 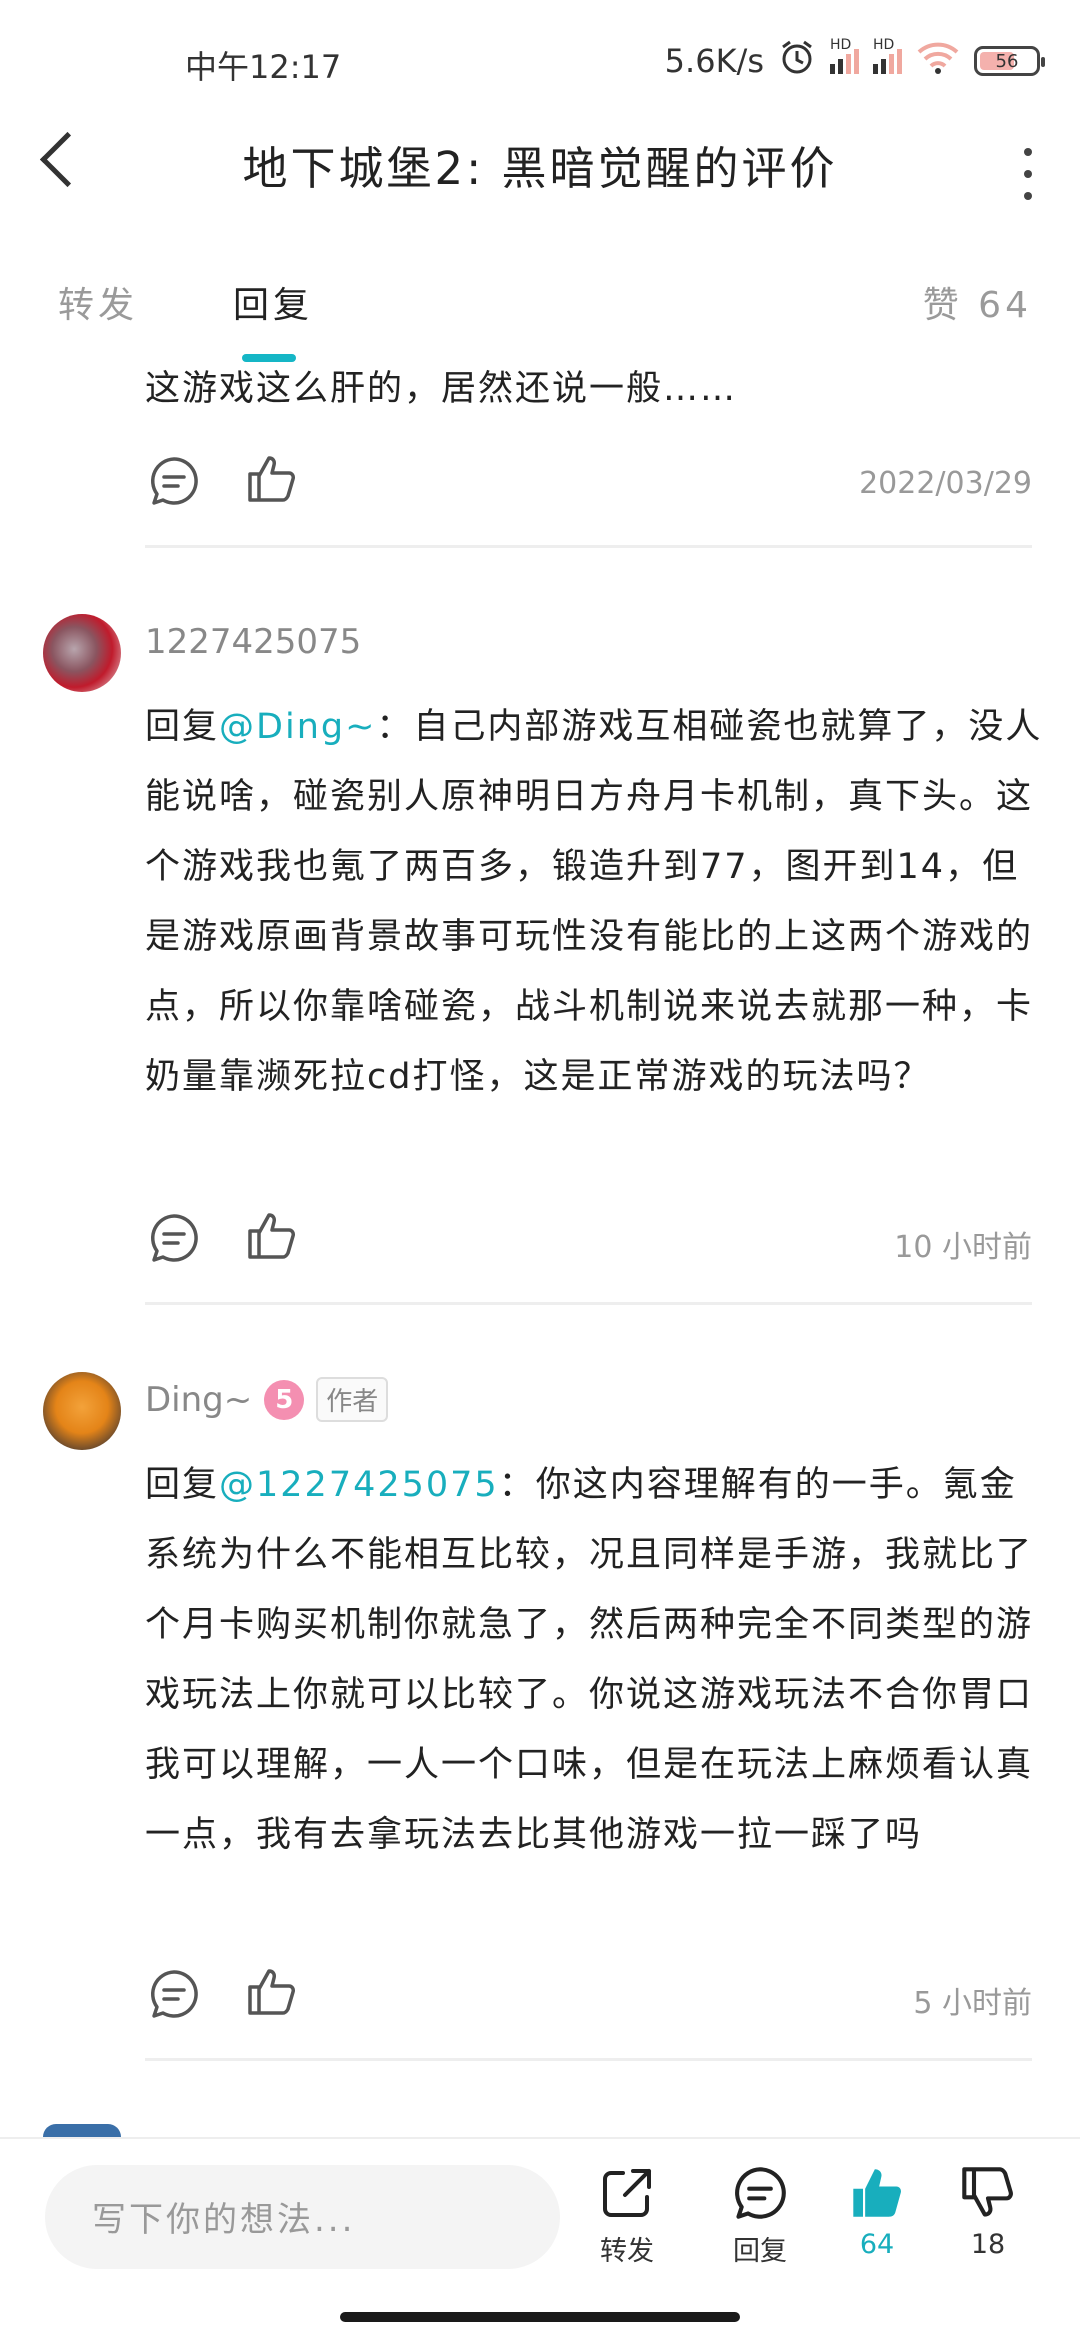 What do you see at coordinates (98, 302) in the screenshot?
I see `tab-forward: 转发` at bounding box center [98, 302].